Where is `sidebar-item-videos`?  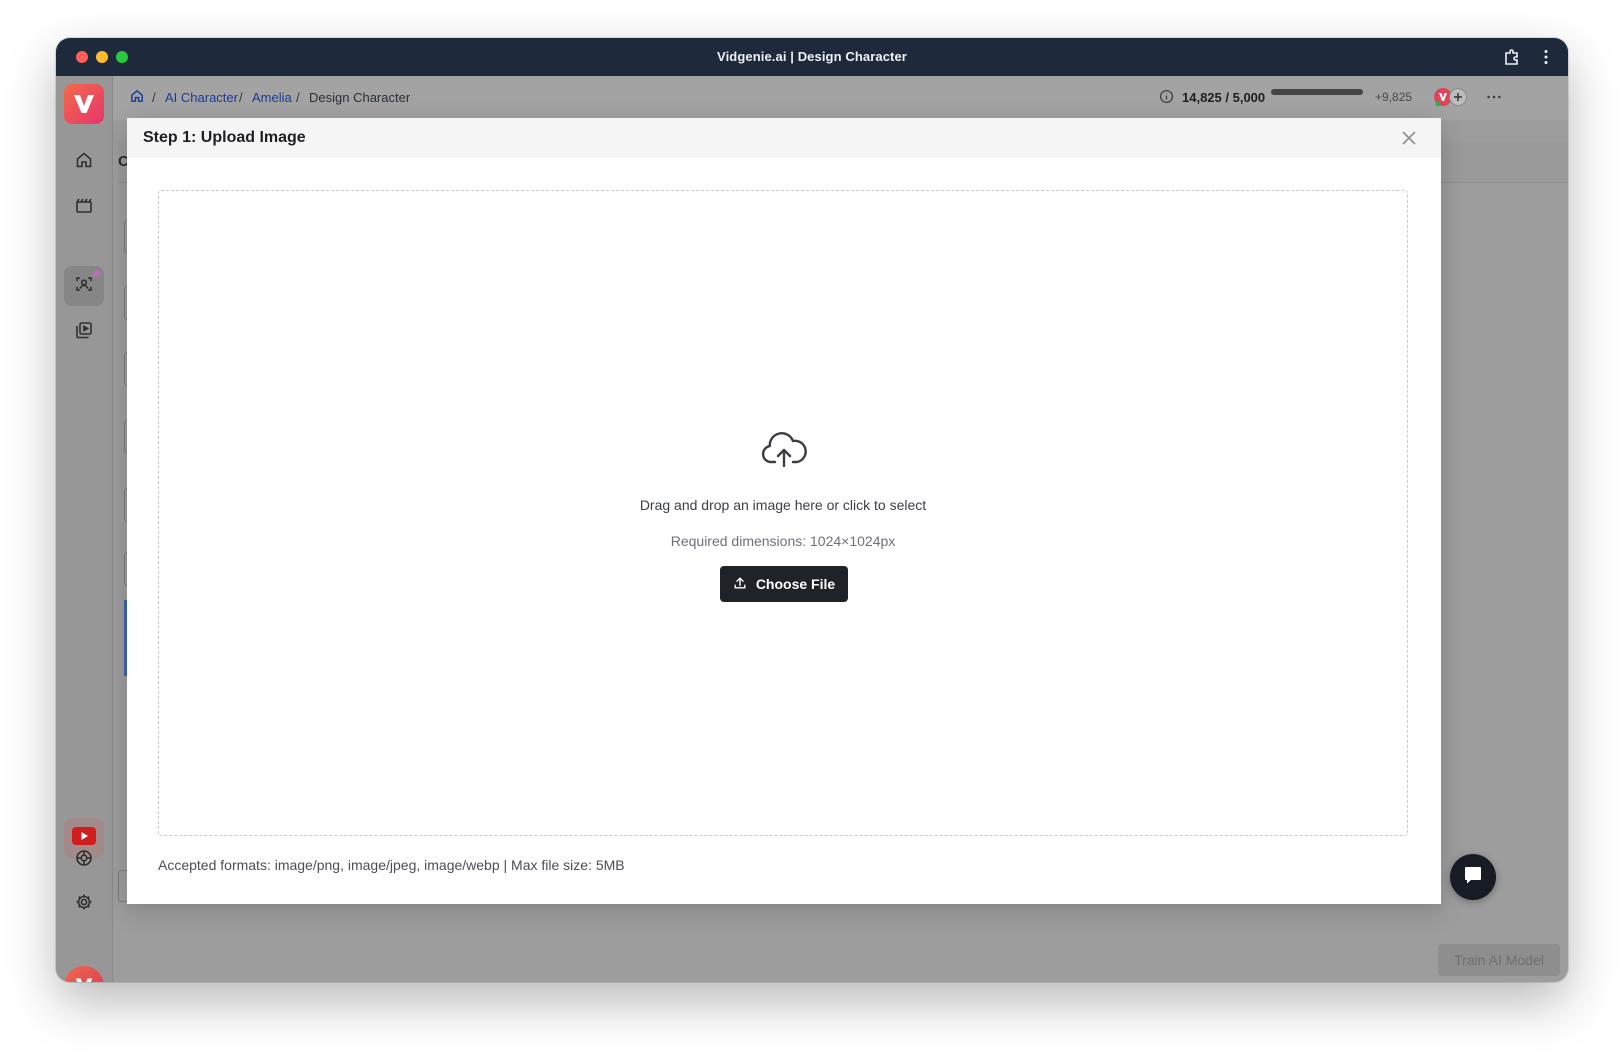 sidebar-item-videos is located at coordinates (84, 208).